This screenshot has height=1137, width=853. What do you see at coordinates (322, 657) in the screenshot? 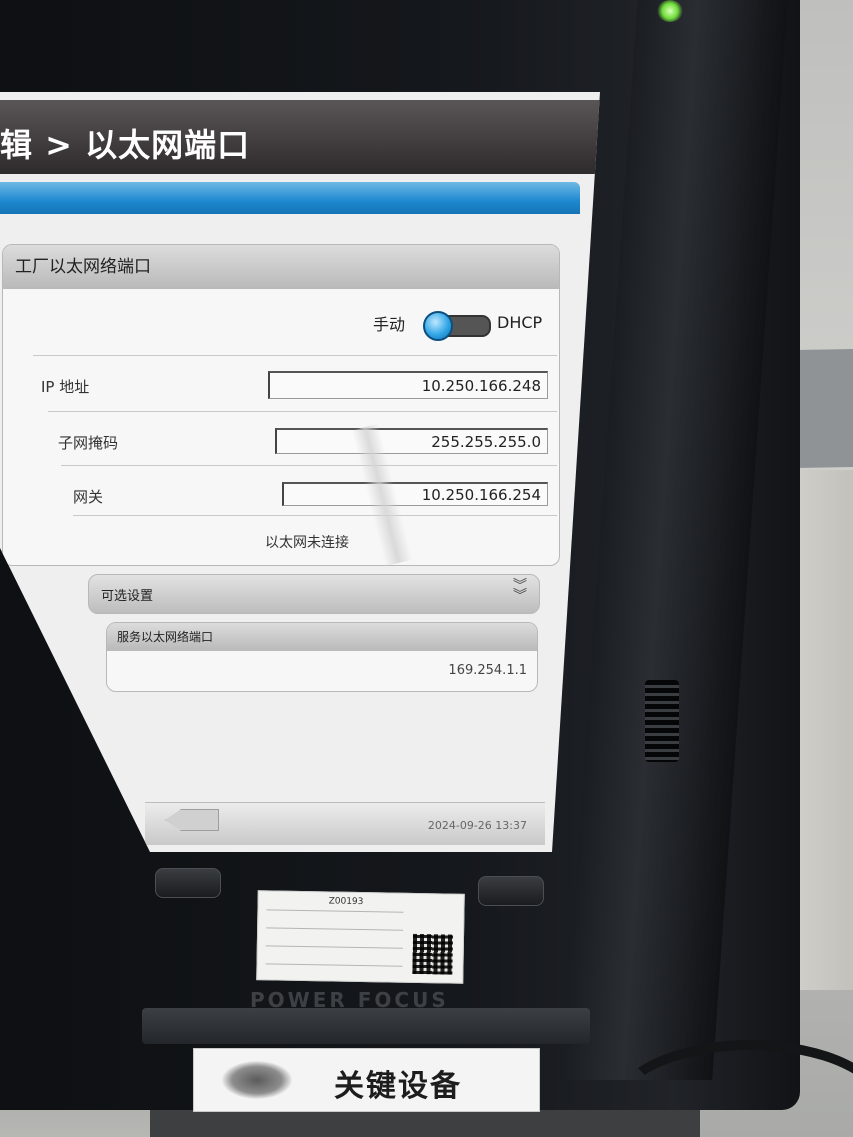
I see `service-ethernet-panel: 服务以太网络端口 169.254.1.1` at bounding box center [322, 657].